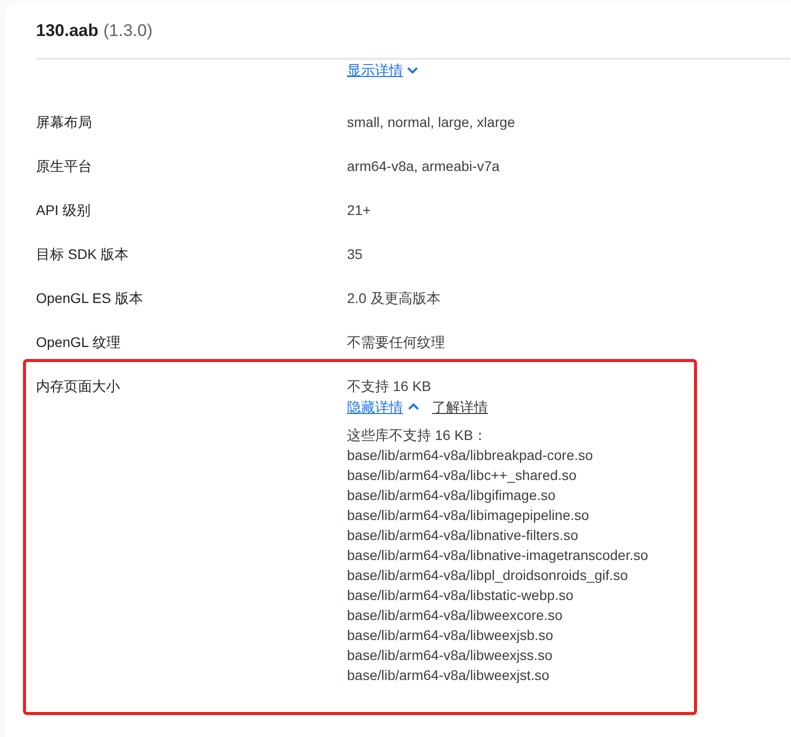 Image resolution: width=791 pixels, height=737 pixels. What do you see at coordinates (83, 254) in the screenshot?
I see `spec-label: 目标 SDK 版本` at bounding box center [83, 254].